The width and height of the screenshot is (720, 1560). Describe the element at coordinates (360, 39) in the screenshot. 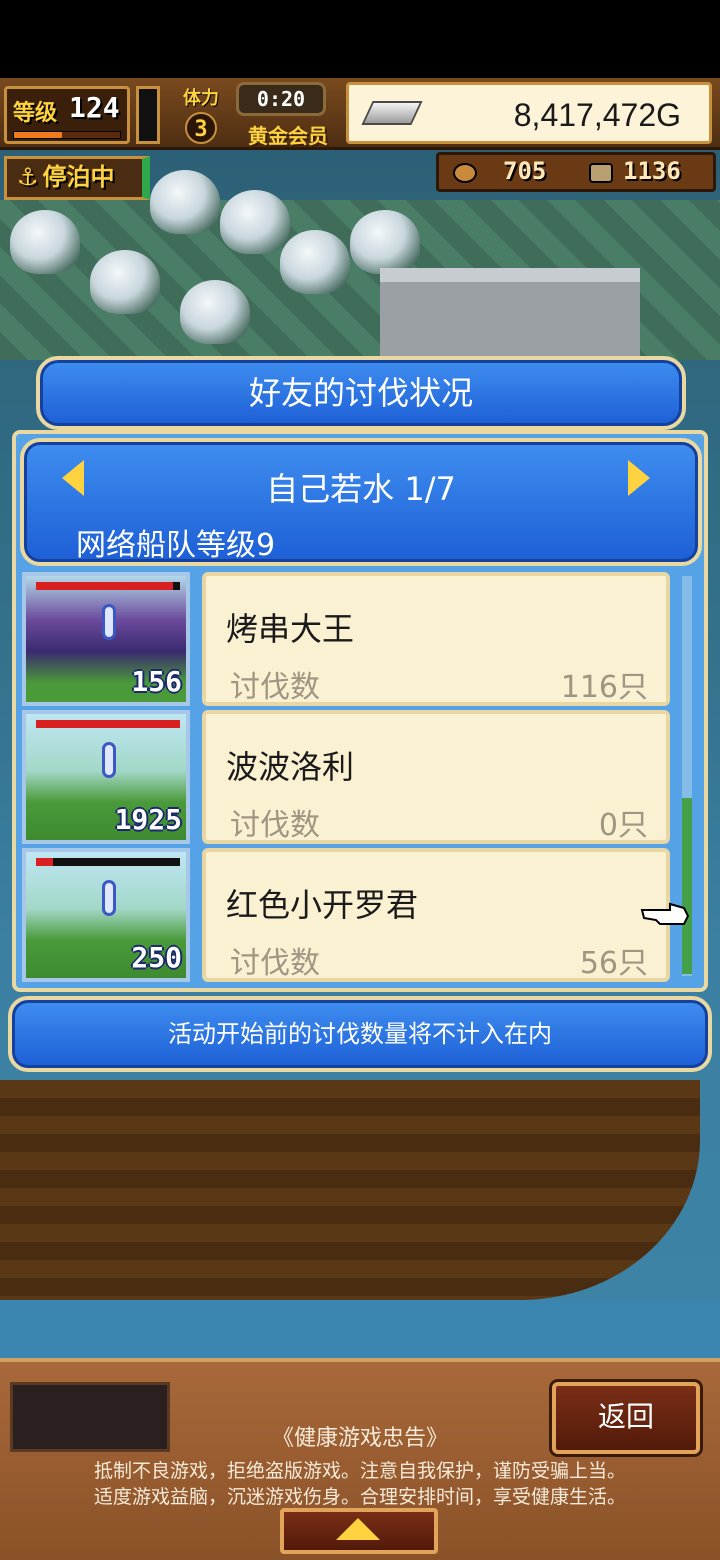

I see `device-status-bar` at that location.